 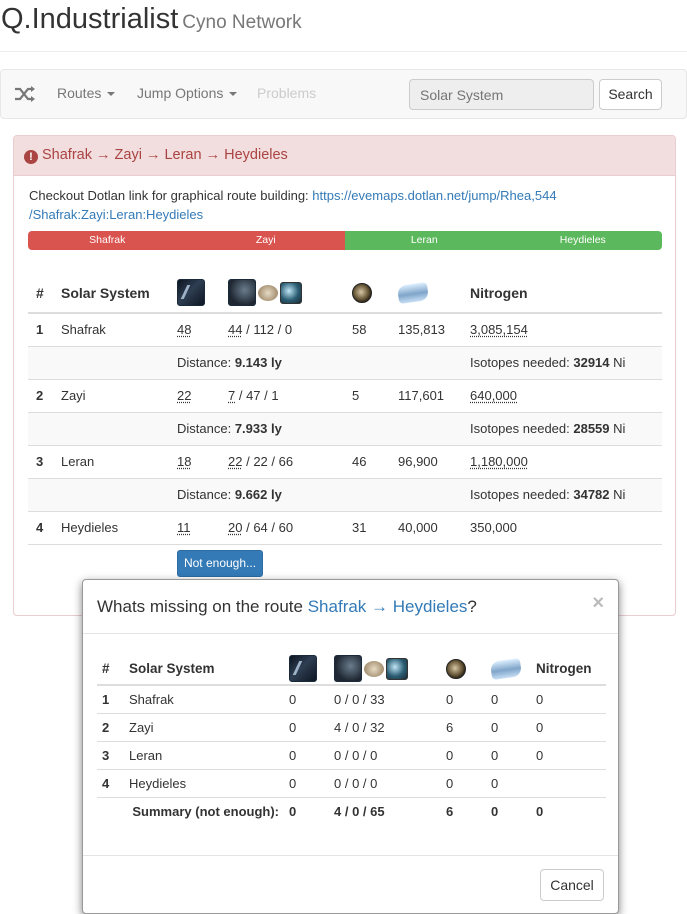 I want to click on row-nitro: 96,900, so click(x=426, y=461).